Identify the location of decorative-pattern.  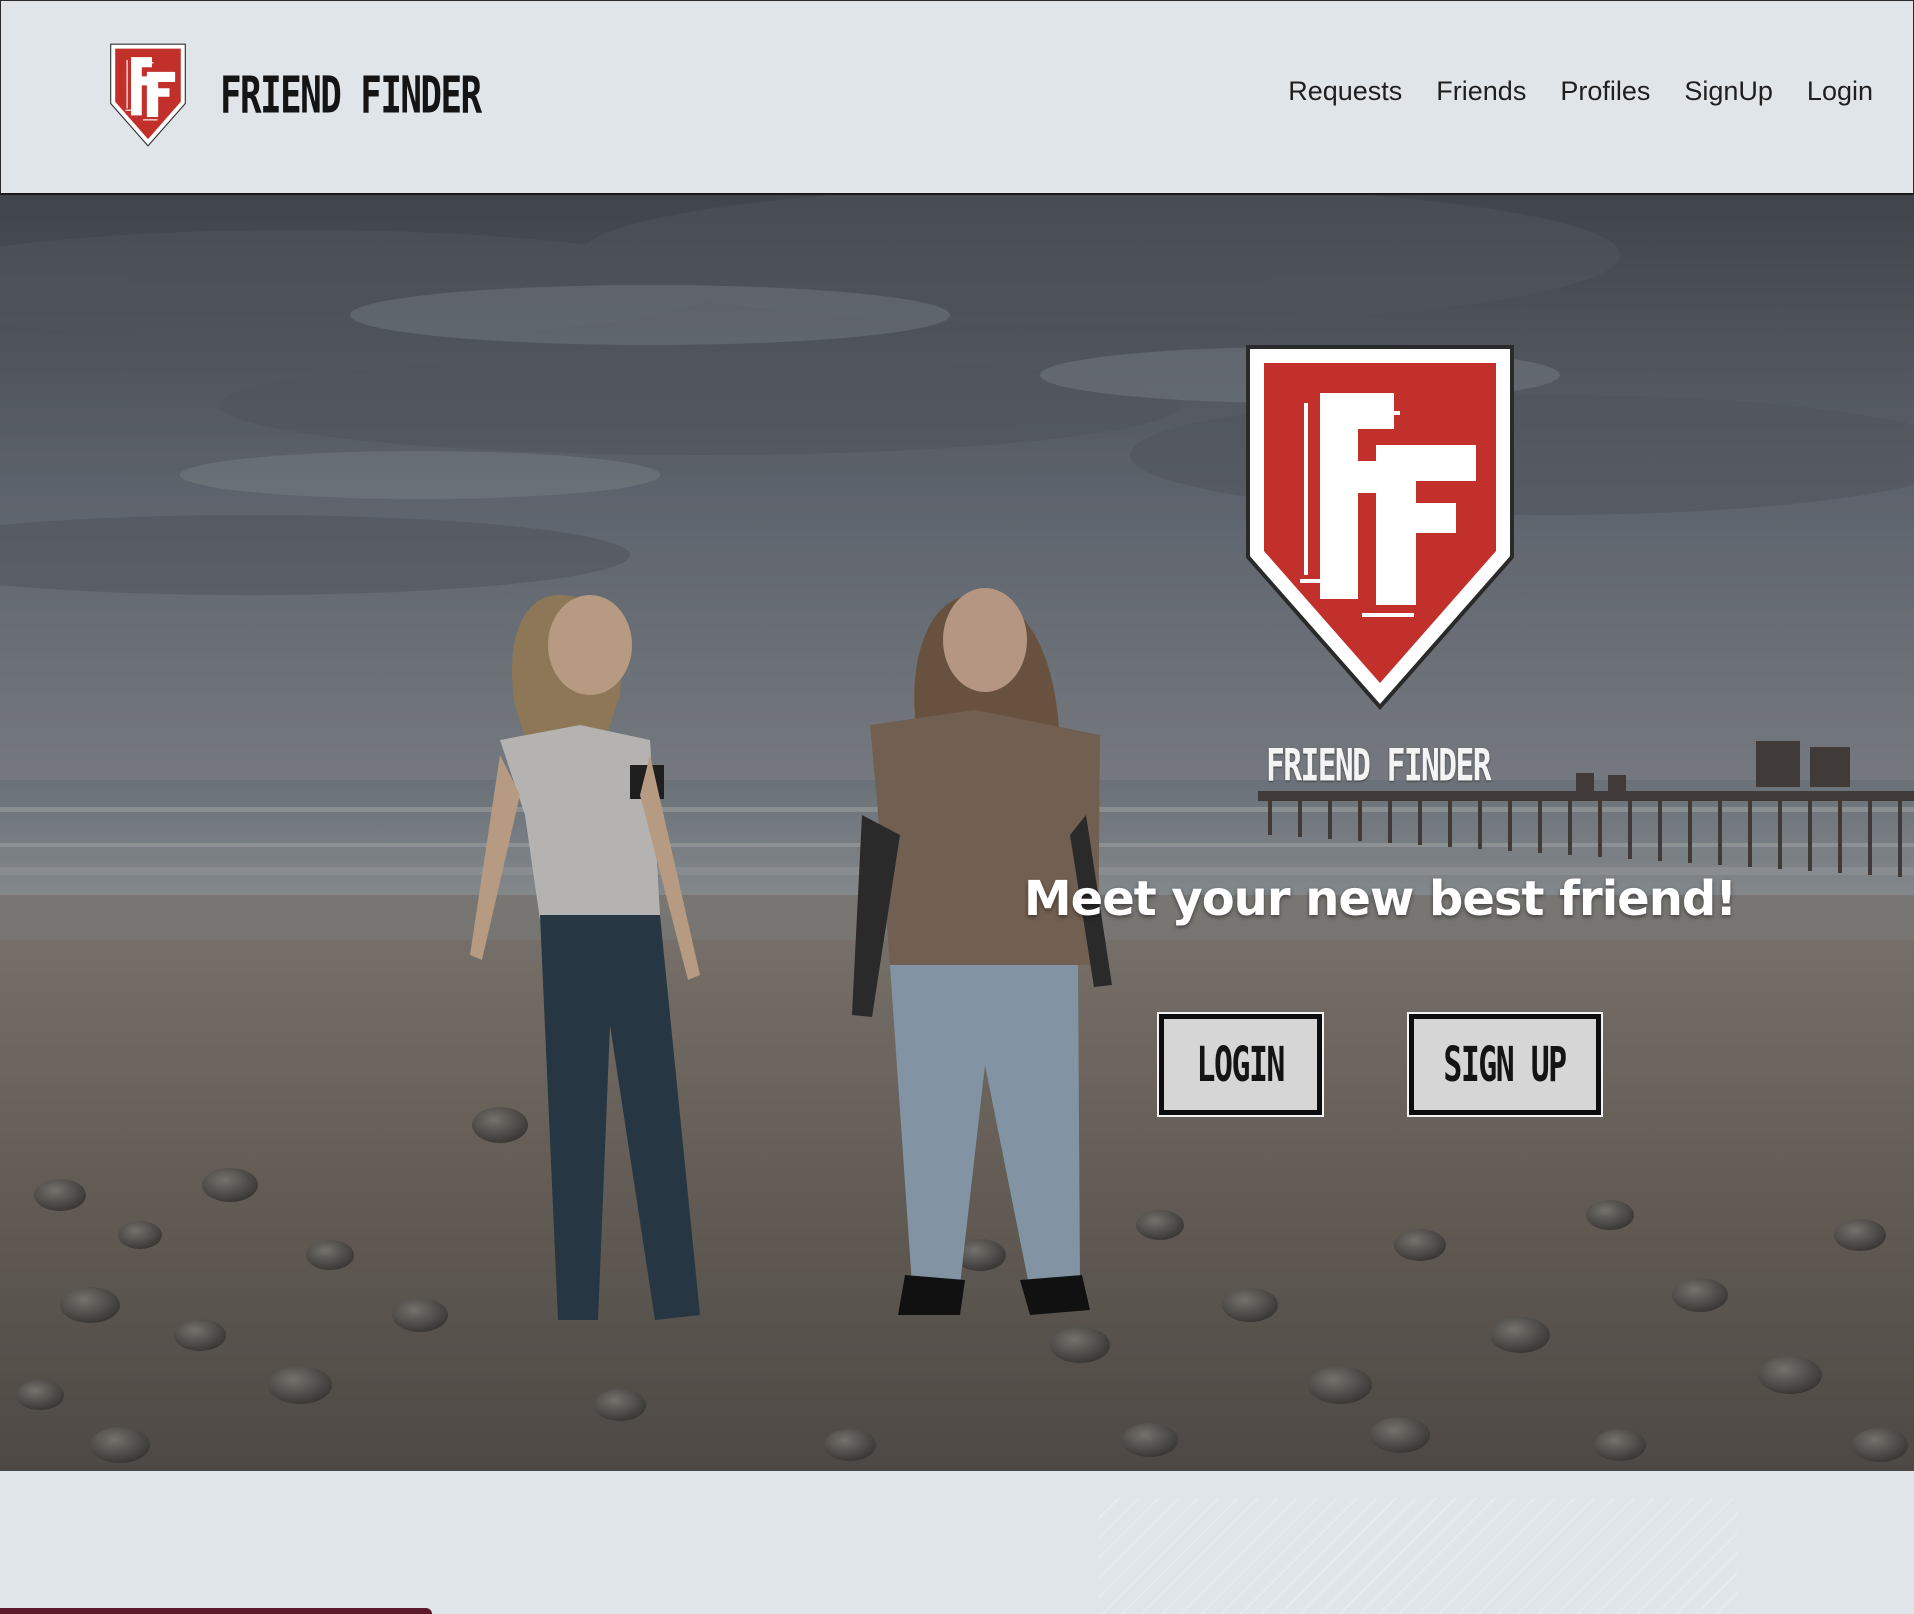
(1418, 1556).